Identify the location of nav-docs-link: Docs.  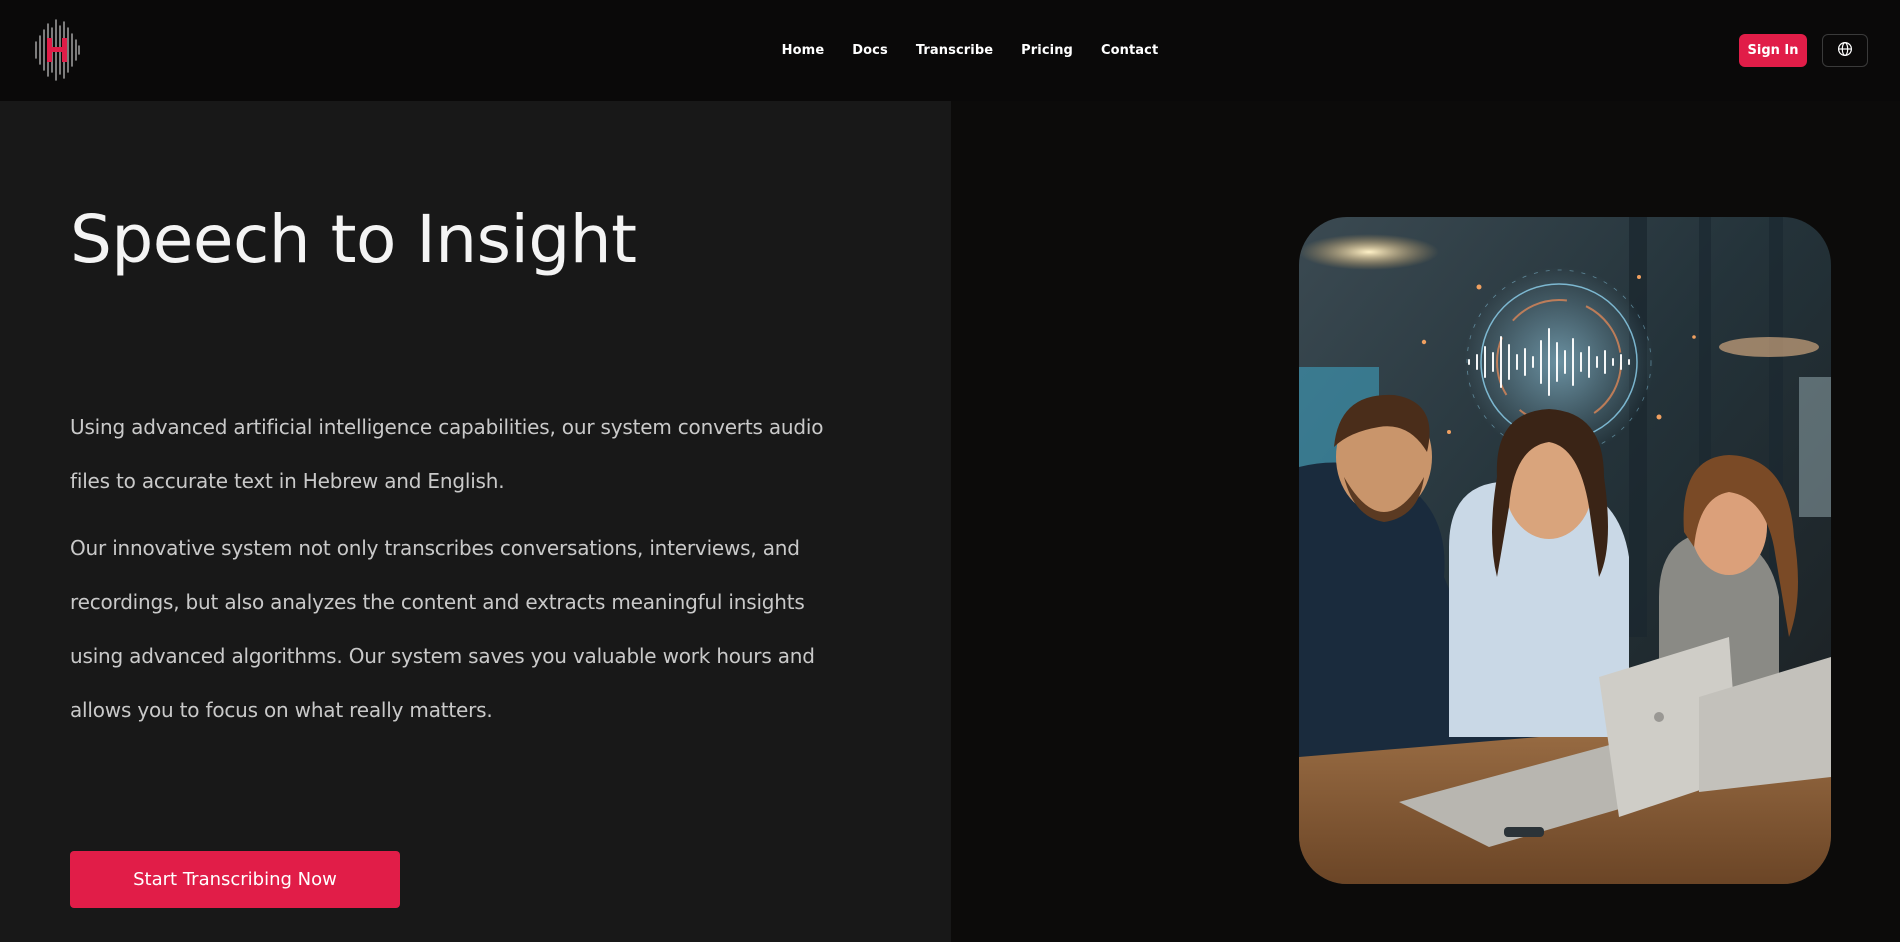
(870, 50).